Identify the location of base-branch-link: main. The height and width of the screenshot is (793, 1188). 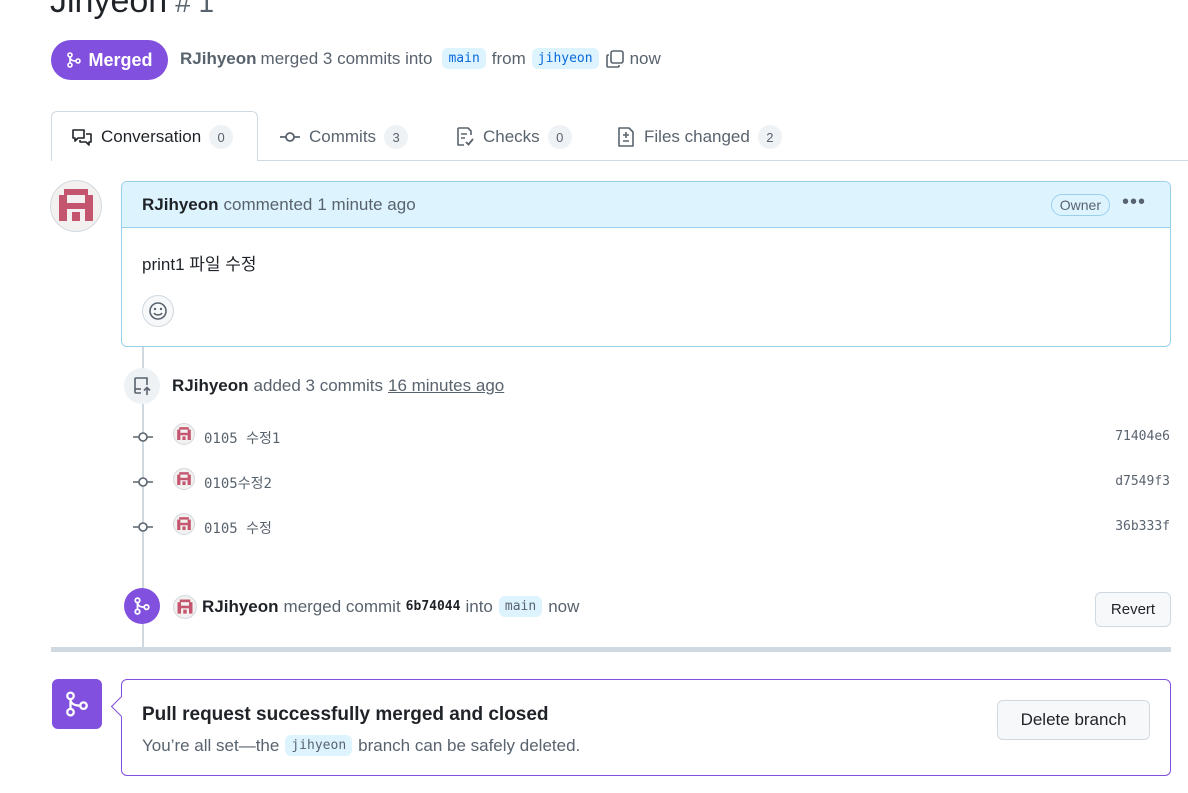
(464, 58).